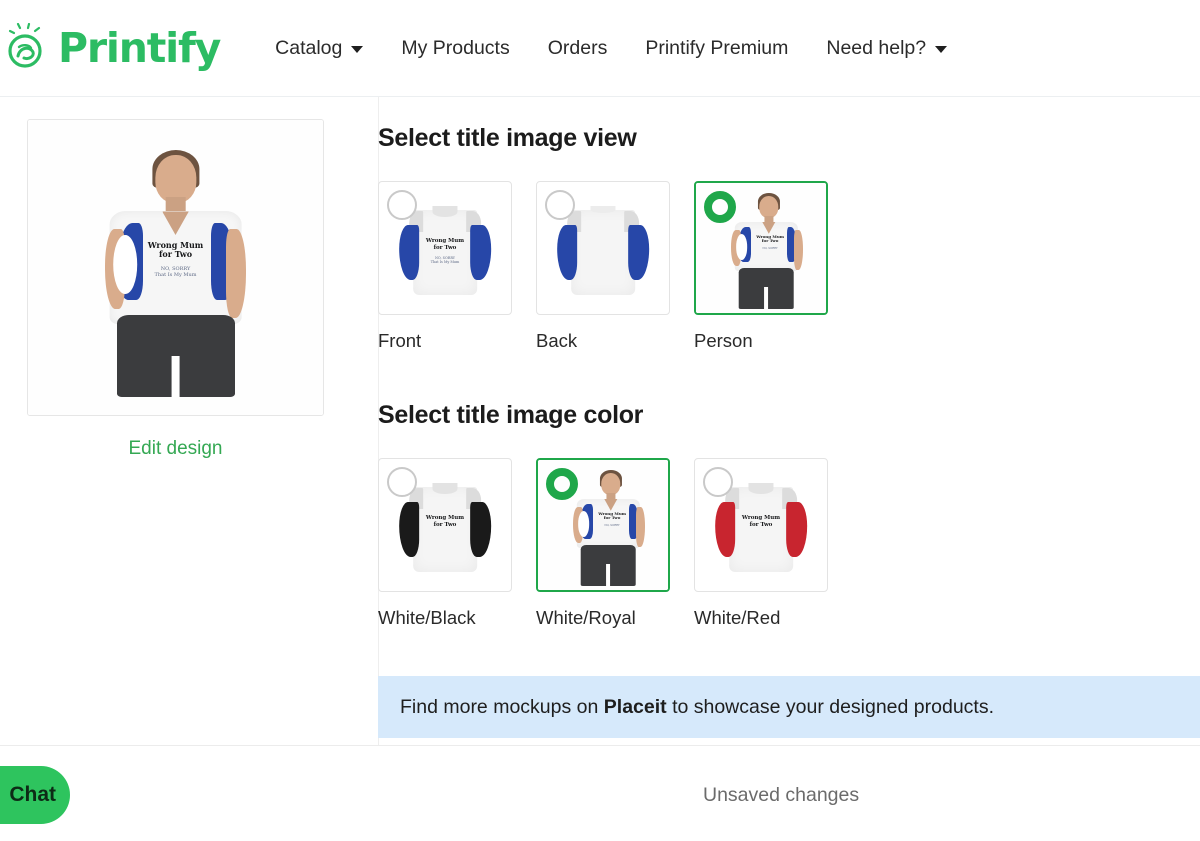 The width and height of the screenshot is (1200, 841). I want to click on section-title-view: Select title image view, so click(507, 138).